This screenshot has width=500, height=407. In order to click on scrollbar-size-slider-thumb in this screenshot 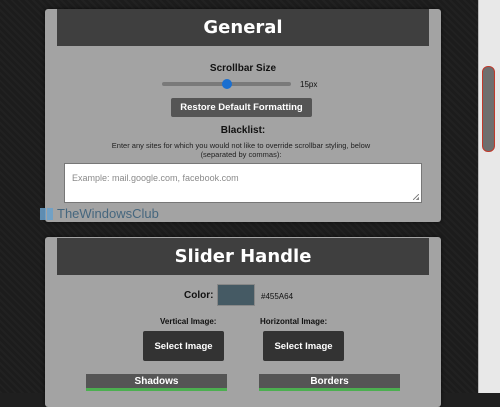, I will do `click(226, 84)`.